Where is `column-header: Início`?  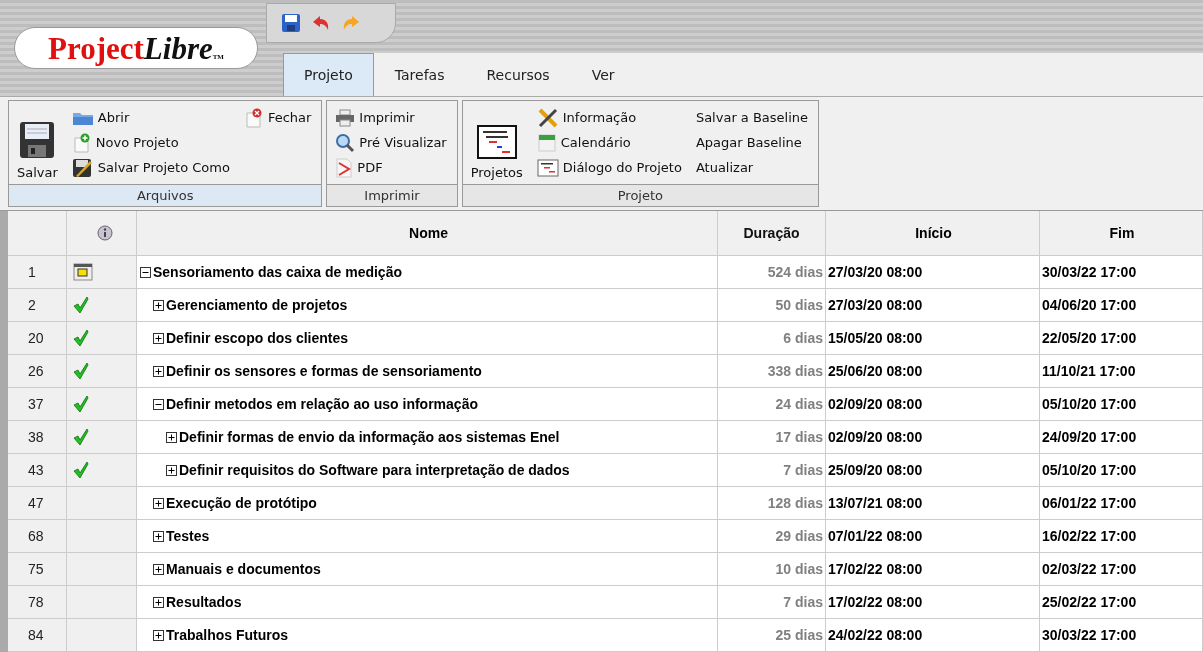
column-header: Início is located at coordinates (933, 233).